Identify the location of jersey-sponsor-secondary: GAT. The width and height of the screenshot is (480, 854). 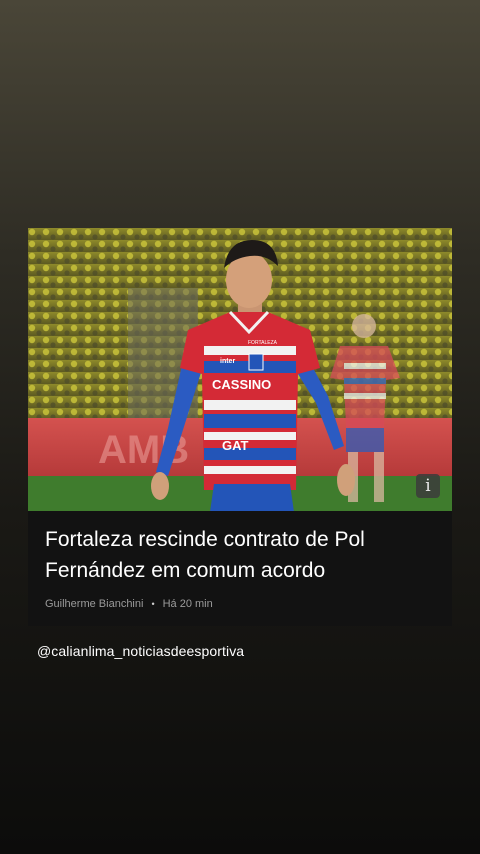
(235, 445).